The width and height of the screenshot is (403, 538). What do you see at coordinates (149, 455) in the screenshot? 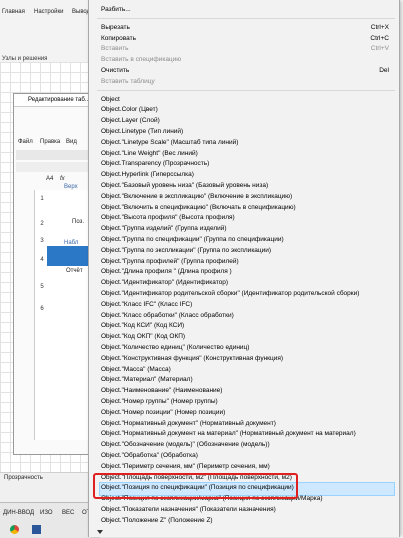
I see `menu-item-label: Object."Обработка" (Обработка)` at bounding box center [149, 455].